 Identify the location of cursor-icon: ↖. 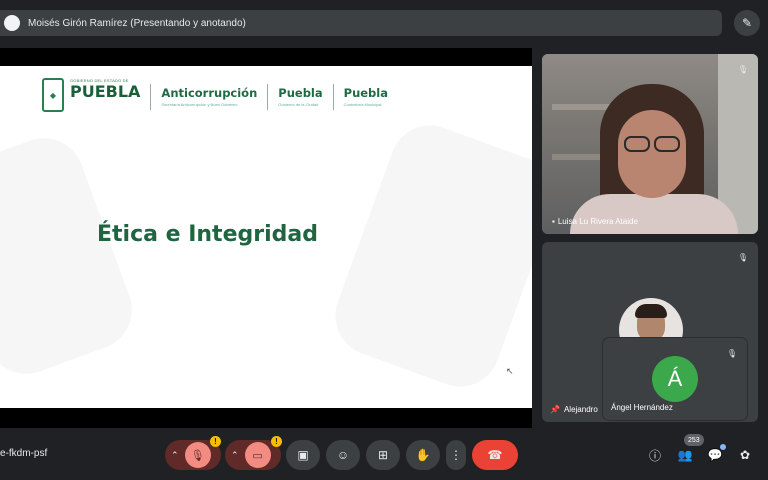
(510, 371).